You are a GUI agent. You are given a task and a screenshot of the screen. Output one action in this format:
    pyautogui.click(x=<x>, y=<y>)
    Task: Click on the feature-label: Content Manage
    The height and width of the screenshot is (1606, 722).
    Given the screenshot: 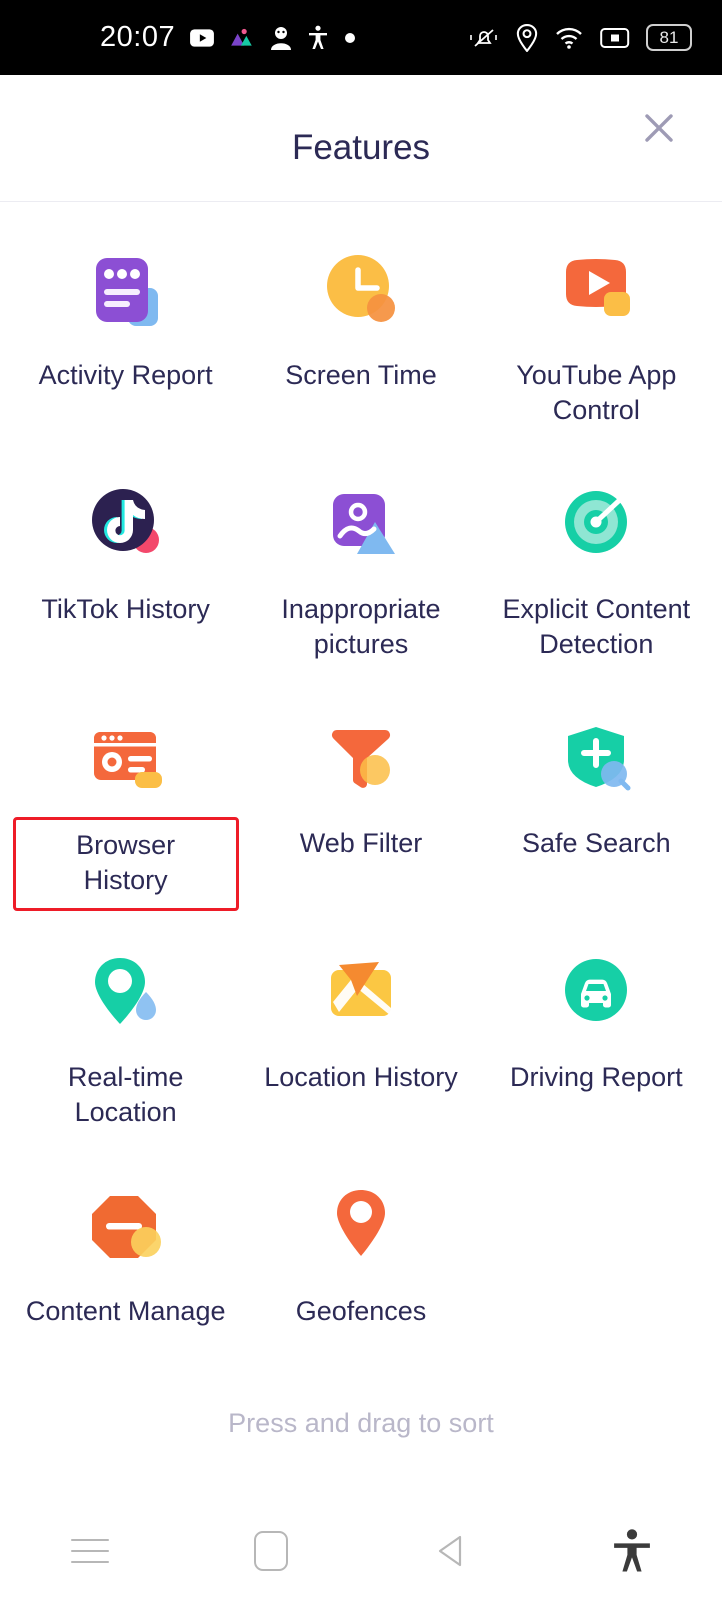 What is the action you would take?
    pyautogui.click(x=125, y=1311)
    